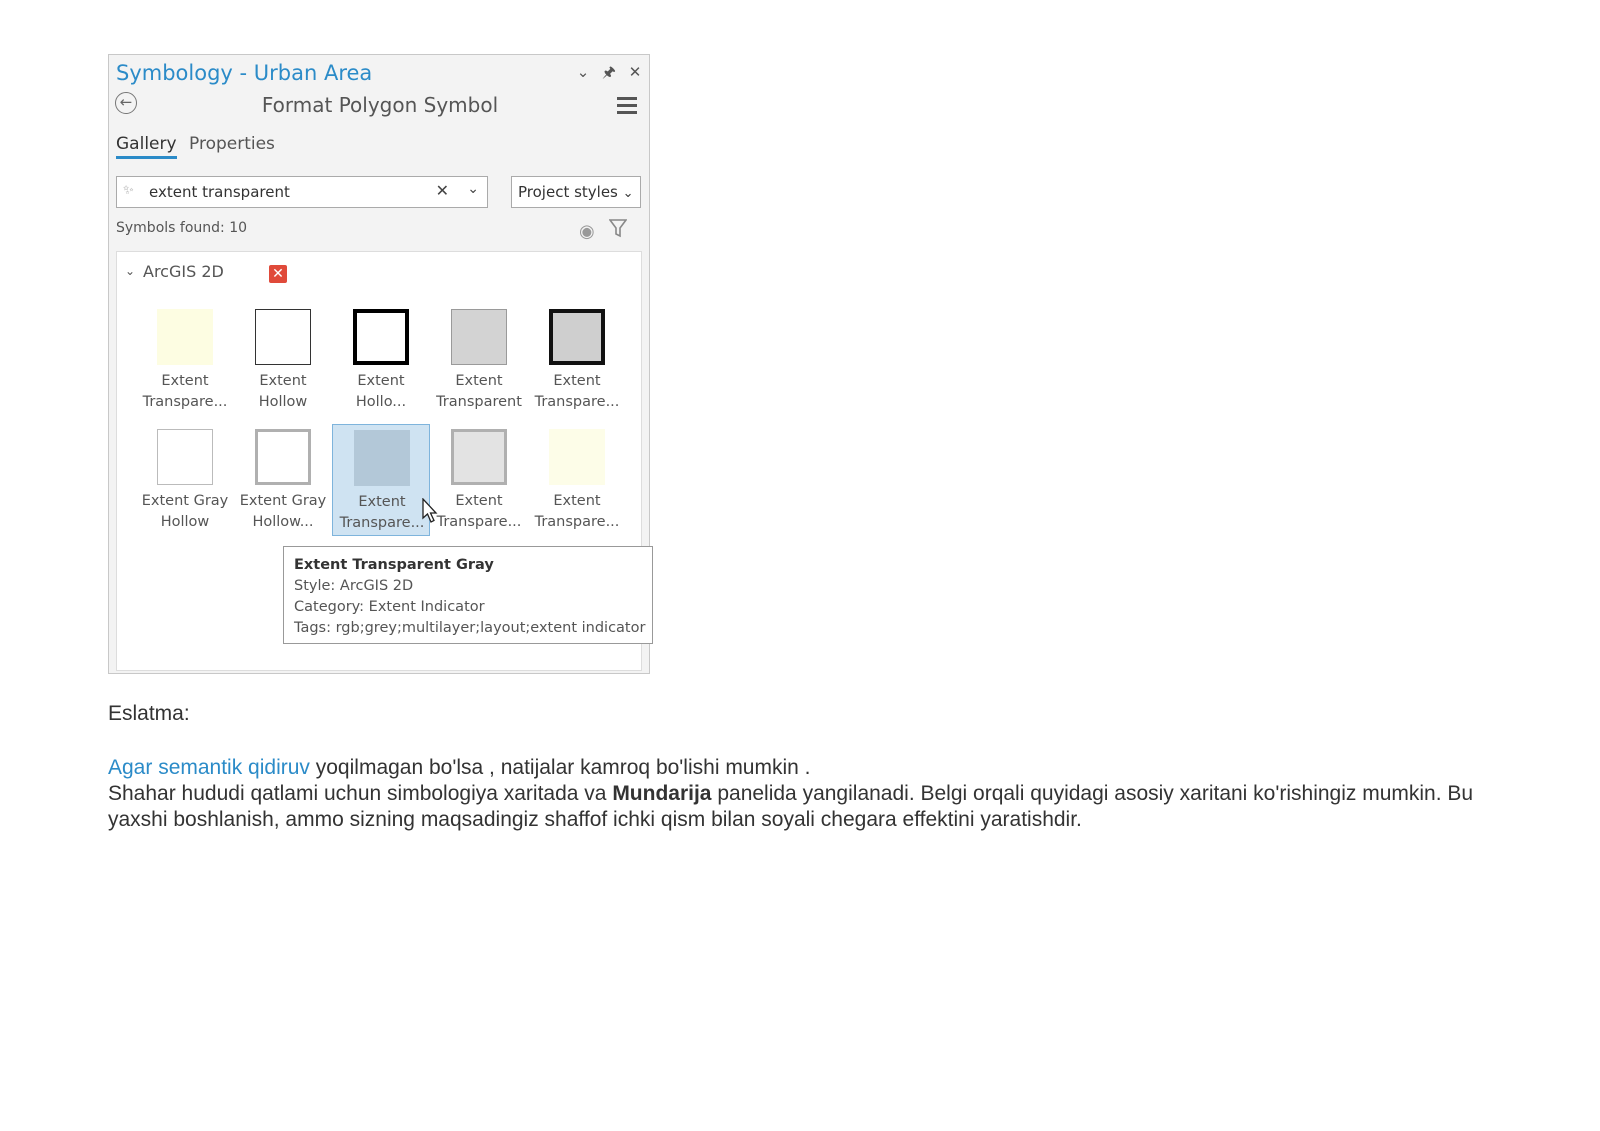  What do you see at coordinates (284, 192) in the screenshot?
I see `search-input` at bounding box center [284, 192].